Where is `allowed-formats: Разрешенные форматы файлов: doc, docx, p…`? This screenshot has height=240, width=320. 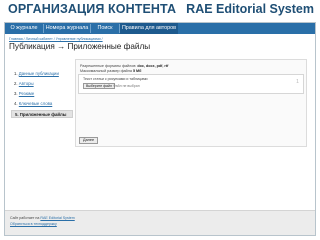
allowed-formats: Разрешенные форматы файлов: doc, docx, p… is located at coordinates (124, 66).